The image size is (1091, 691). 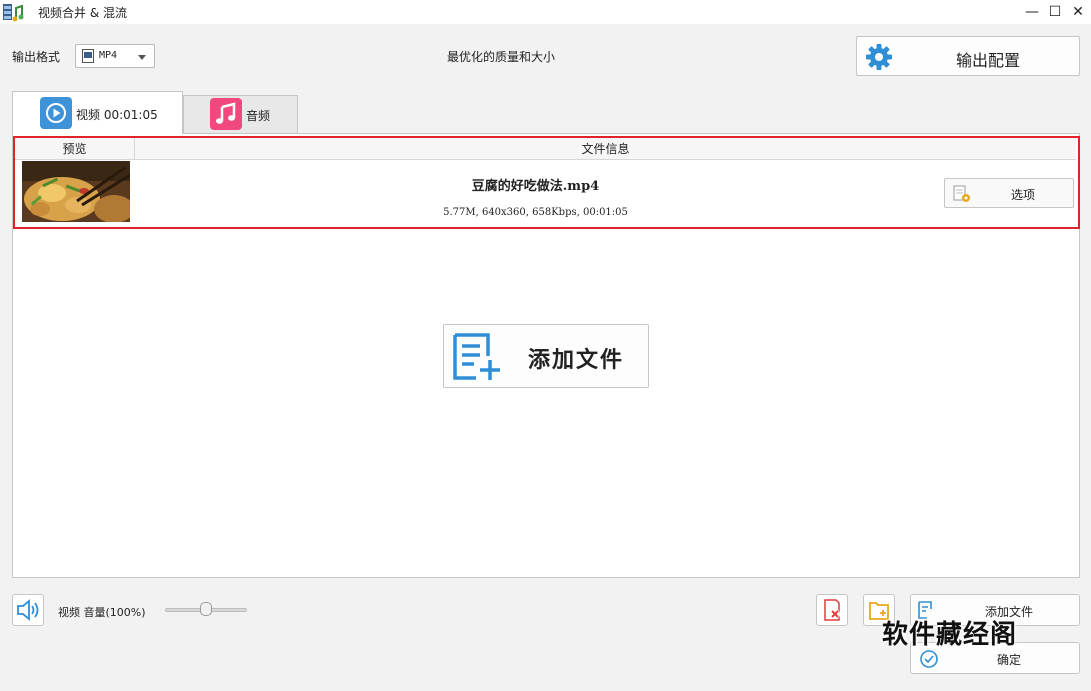 I want to click on window-title: 视频合并 & 混流, so click(x=82, y=13).